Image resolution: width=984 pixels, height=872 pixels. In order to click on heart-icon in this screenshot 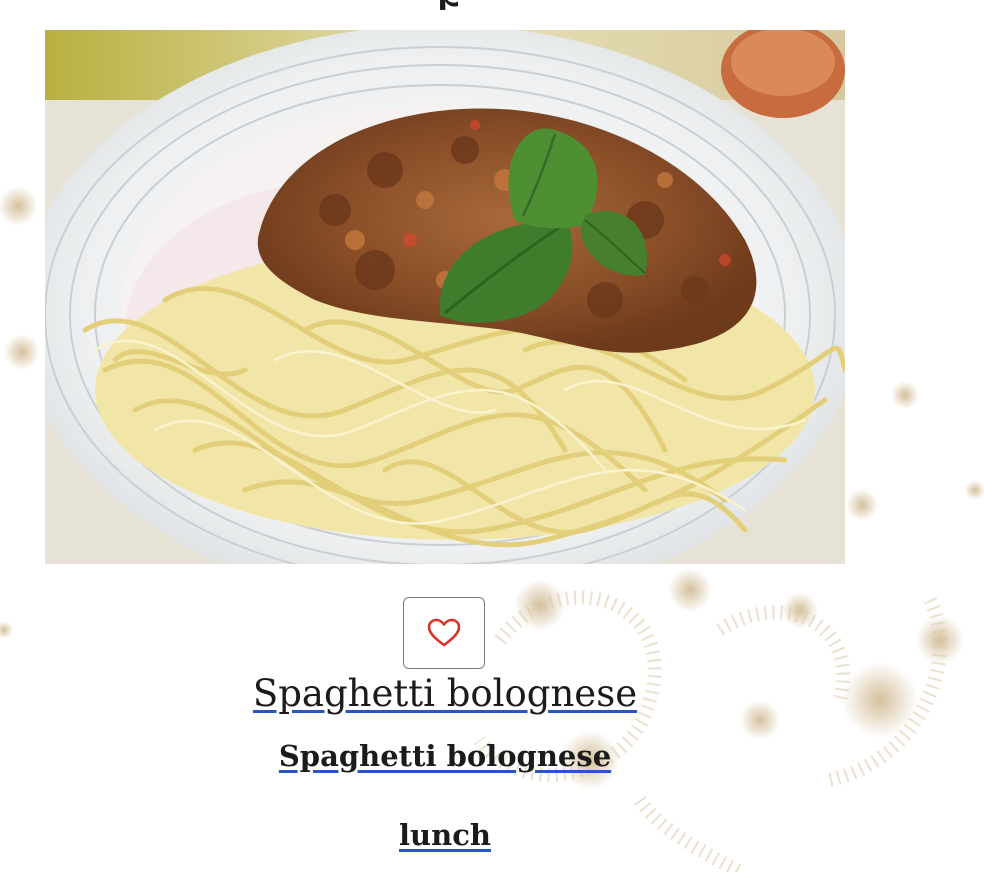, I will do `click(444, 632)`.